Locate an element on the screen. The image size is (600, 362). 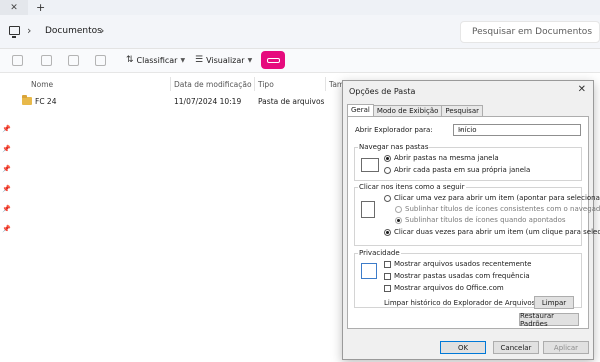
open-explorer-label: Abrir Explorador para: is located at coordinates (394, 130).